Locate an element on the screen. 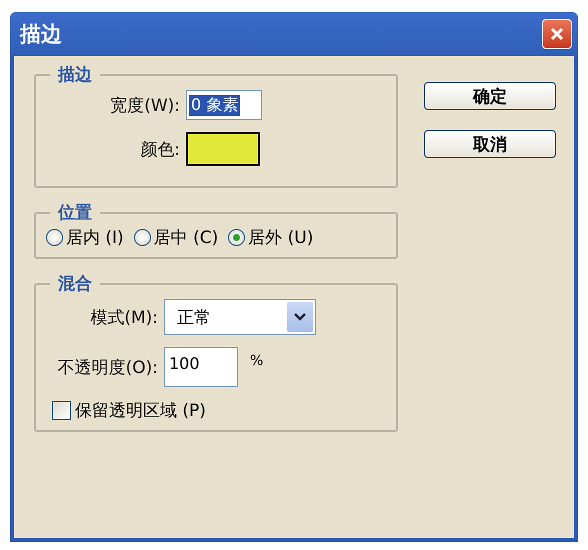 This screenshot has width=588, height=550. field-label: 宽度(W): is located at coordinates (144, 105).